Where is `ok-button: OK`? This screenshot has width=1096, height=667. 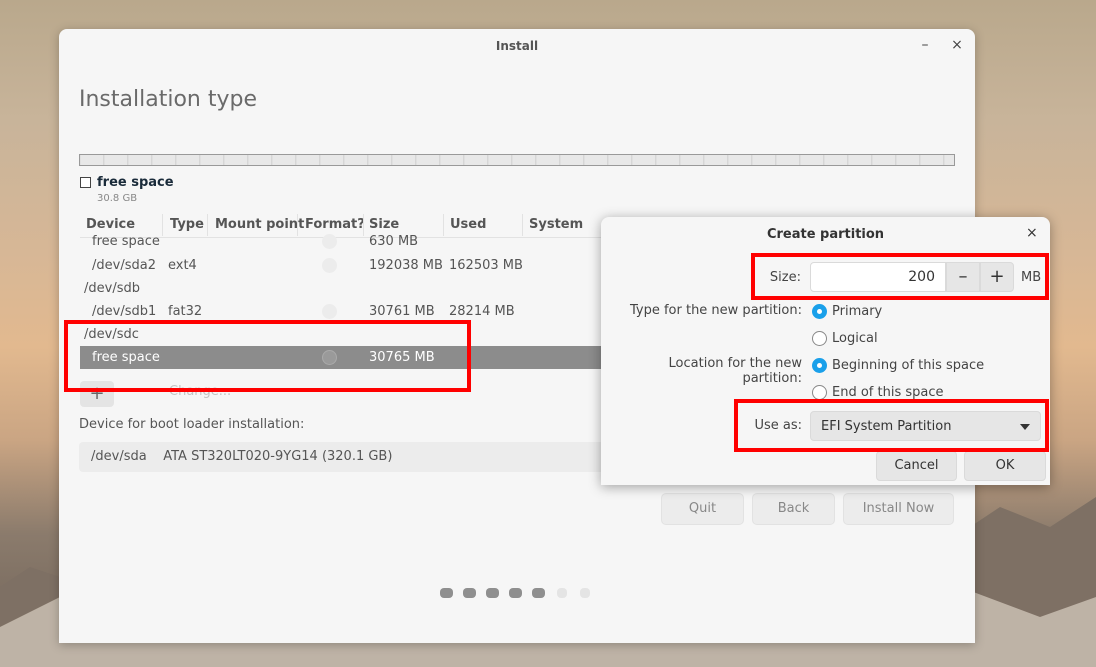 ok-button: OK is located at coordinates (1005, 466).